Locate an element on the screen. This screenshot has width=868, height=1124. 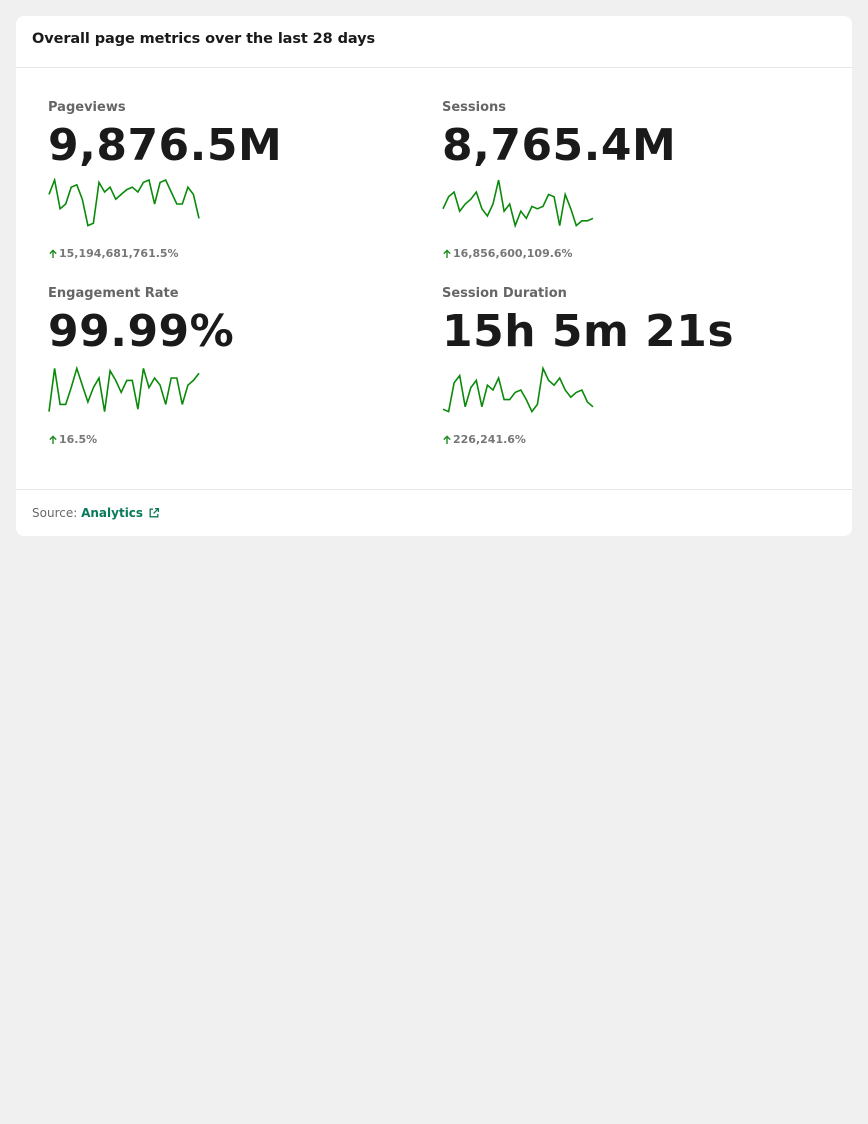
external-link-icon is located at coordinates (154, 512).